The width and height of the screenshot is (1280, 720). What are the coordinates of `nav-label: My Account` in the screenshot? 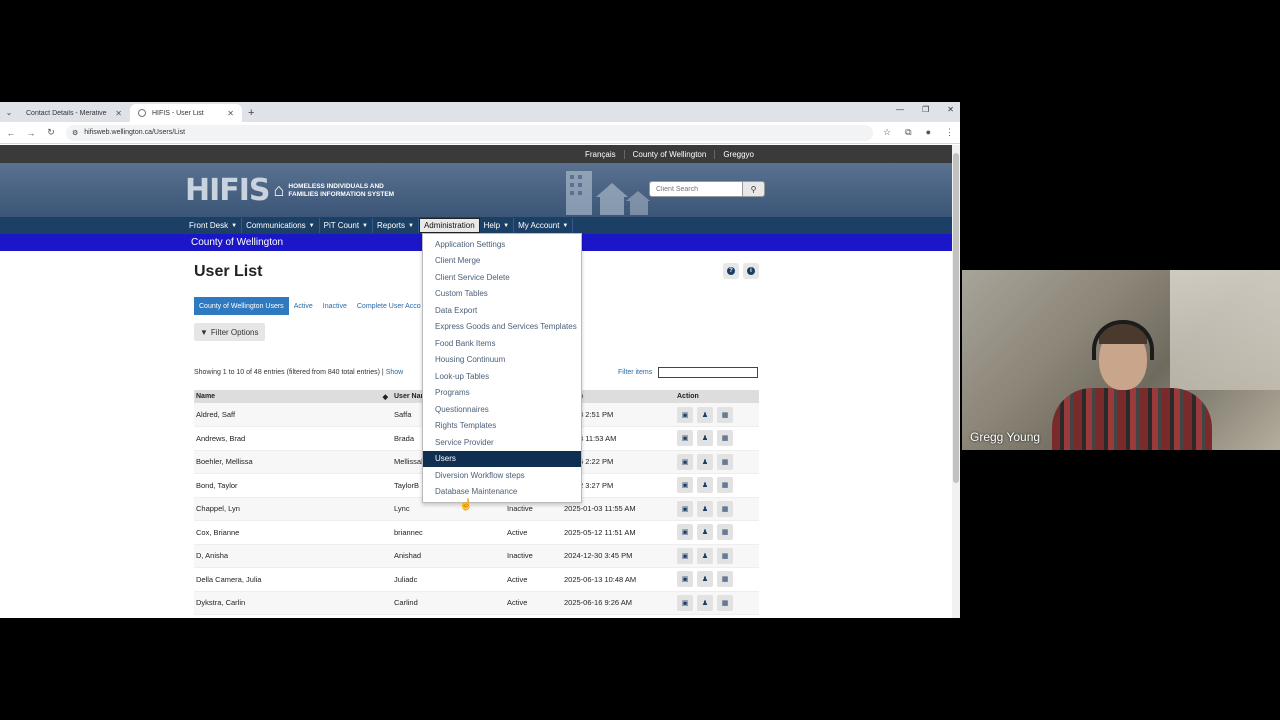 It's located at (539, 225).